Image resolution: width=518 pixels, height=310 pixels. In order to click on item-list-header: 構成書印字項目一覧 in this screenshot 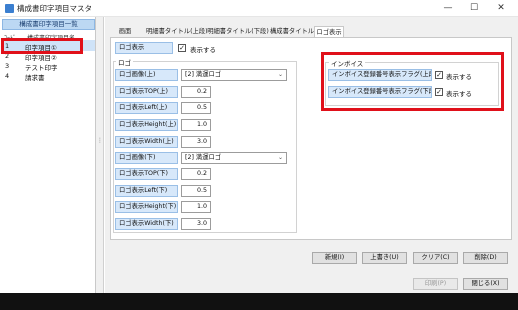, I will do `click(48, 24)`.